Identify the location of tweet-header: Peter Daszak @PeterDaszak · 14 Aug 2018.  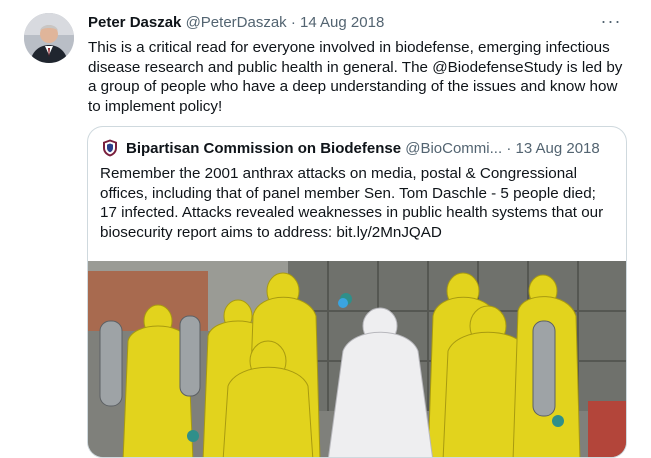
(236, 23).